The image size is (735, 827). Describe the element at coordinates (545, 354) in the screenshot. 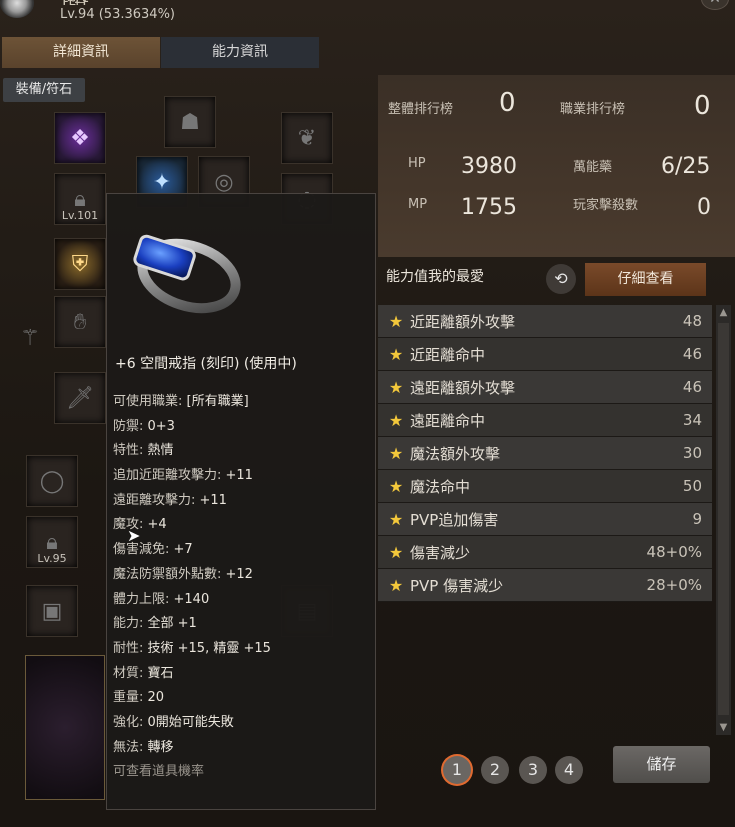

I see `list-item: ★ 近距離命中 46` at that location.